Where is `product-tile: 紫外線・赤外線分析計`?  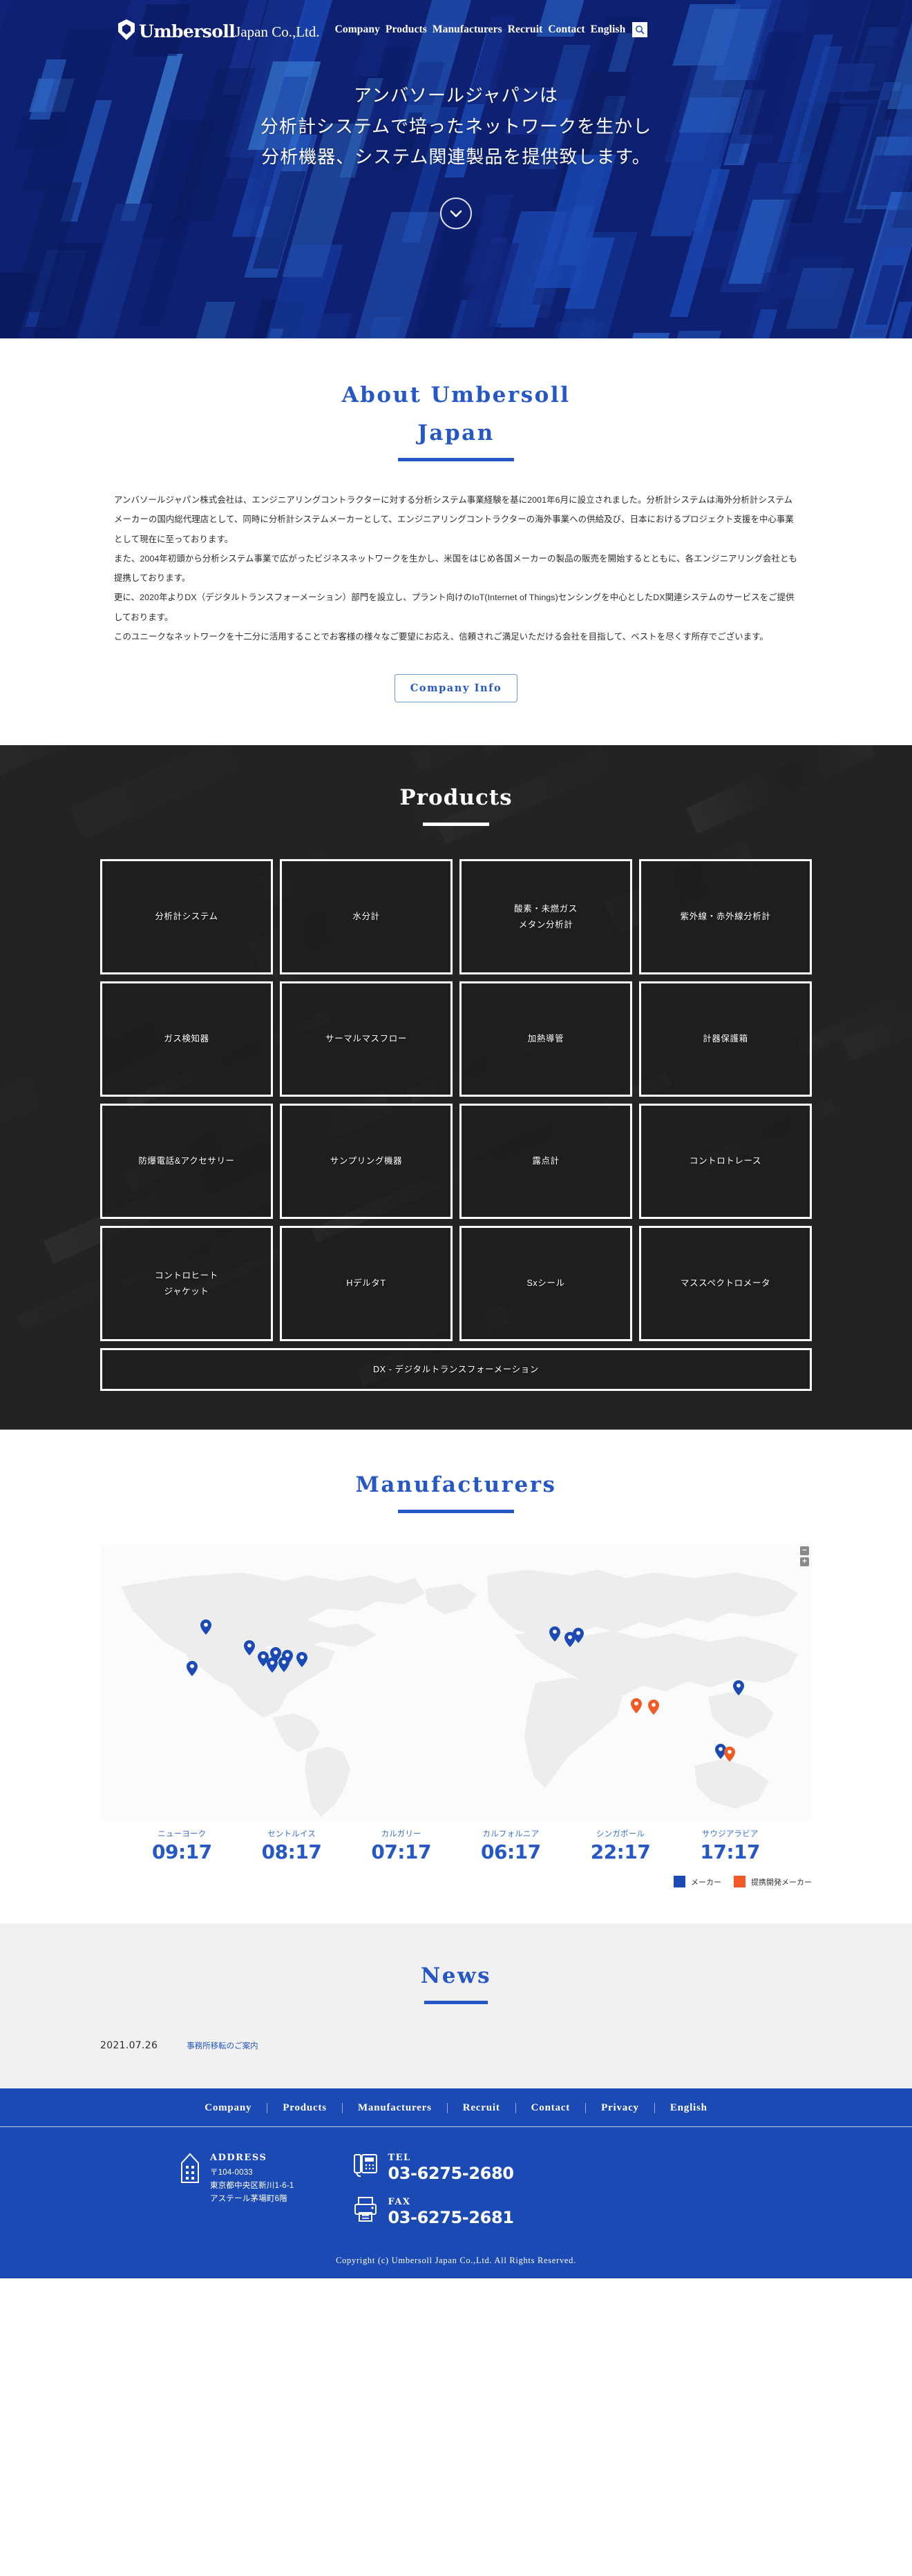 product-tile: 紫外線・赤外線分析計 is located at coordinates (725, 917).